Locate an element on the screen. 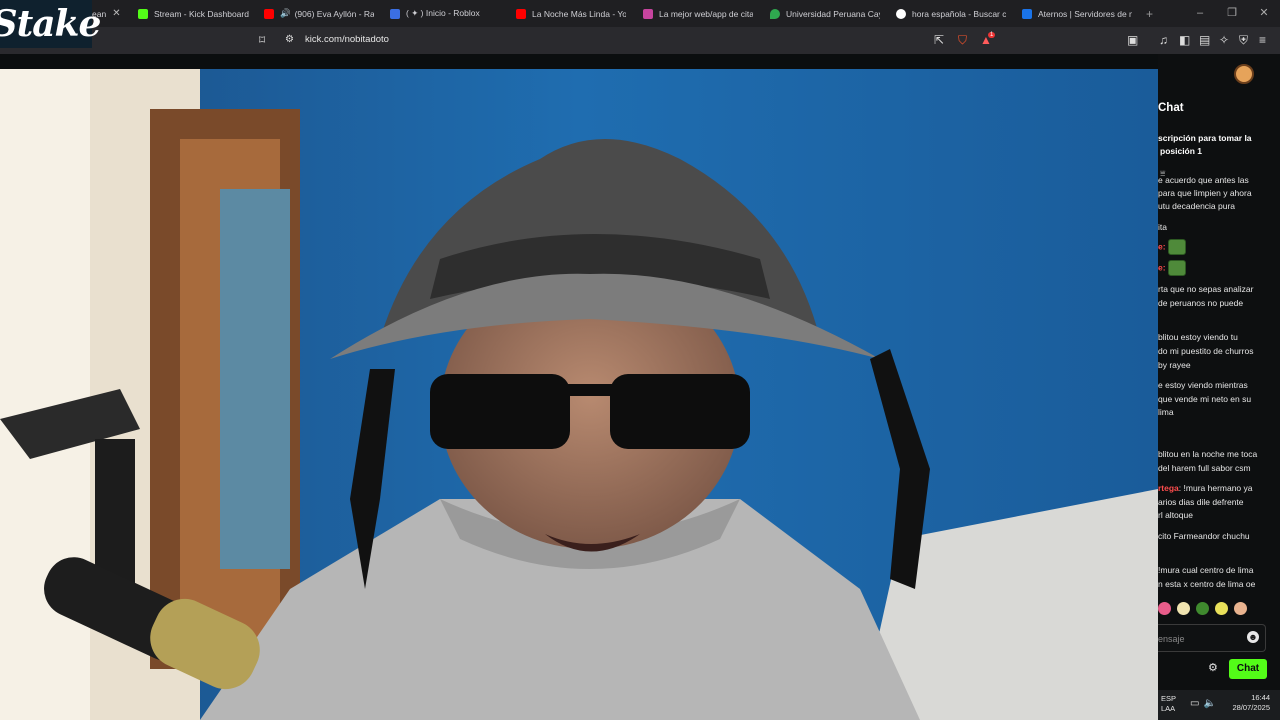  tab-title: (906) Eva Ayllón - Raíc is located at coordinates (334, 13).